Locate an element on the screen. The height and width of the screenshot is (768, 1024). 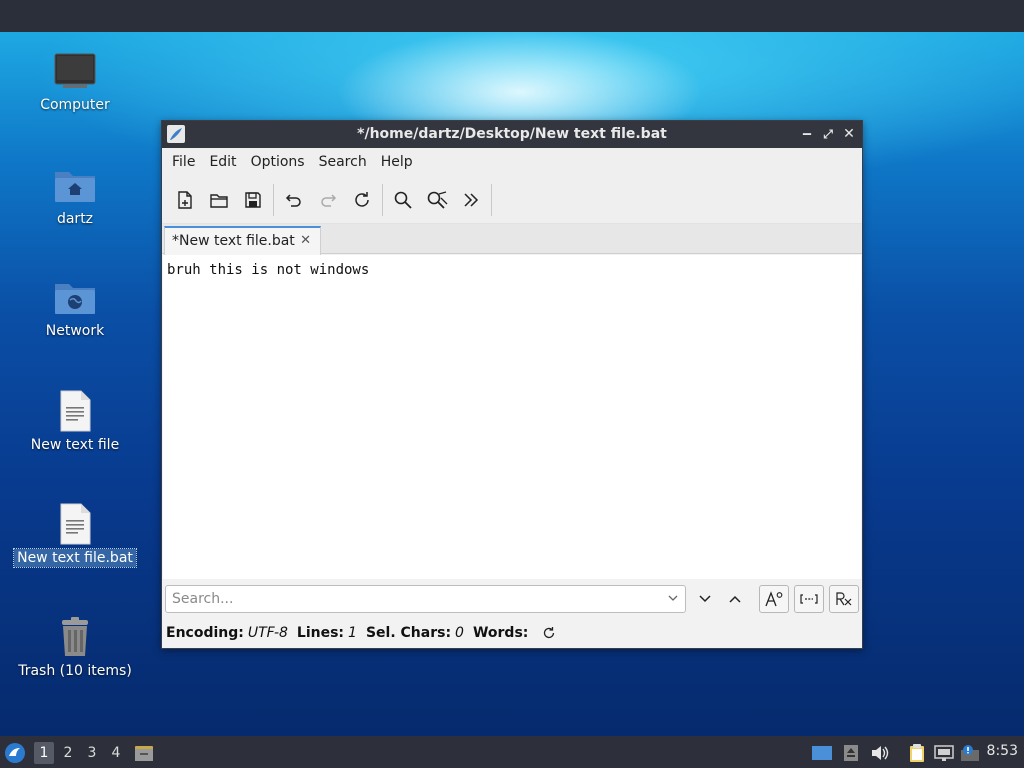
file-manager-launcher is located at coordinates (144, 753).